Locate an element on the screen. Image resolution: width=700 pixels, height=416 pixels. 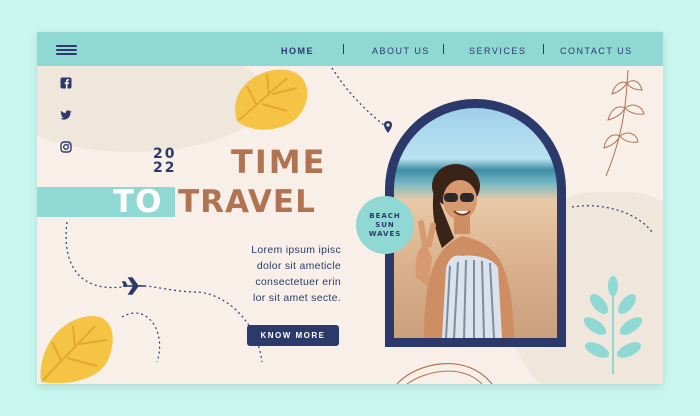
nav-home: HOME is located at coordinates (297, 51).